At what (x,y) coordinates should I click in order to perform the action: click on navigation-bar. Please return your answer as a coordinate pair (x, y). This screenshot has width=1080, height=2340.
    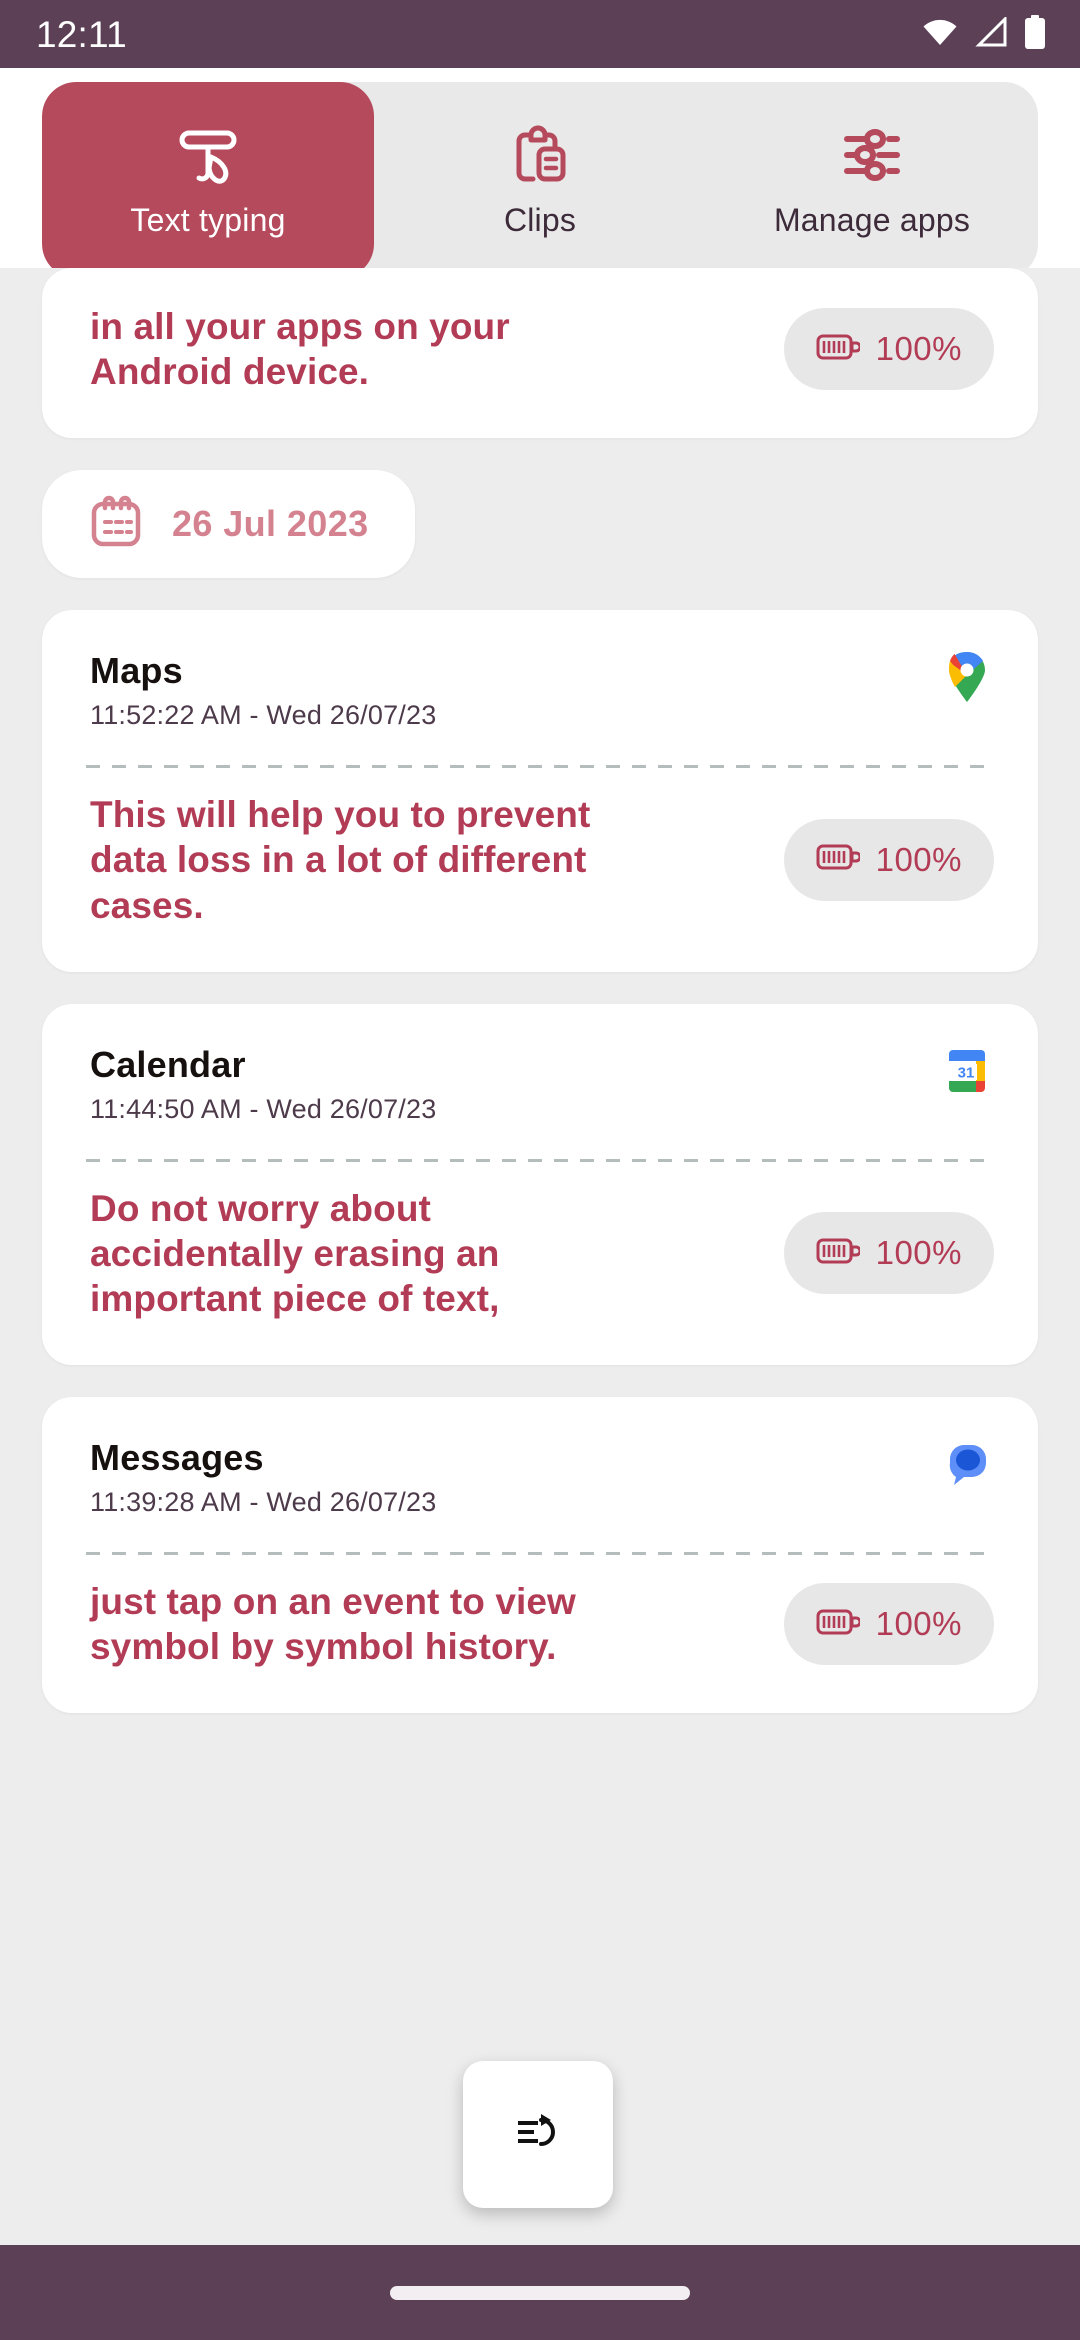
    Looking at the image, I should click on (540, 2292).